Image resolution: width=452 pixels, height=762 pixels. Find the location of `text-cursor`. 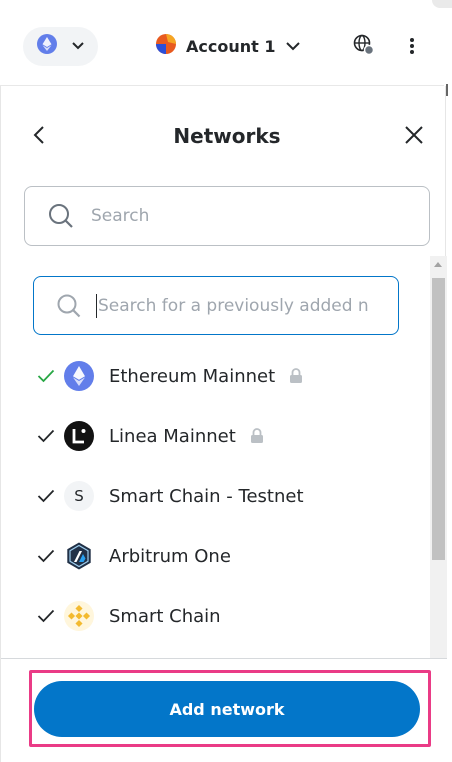

text-cursor is located at coordinates (96, 305).